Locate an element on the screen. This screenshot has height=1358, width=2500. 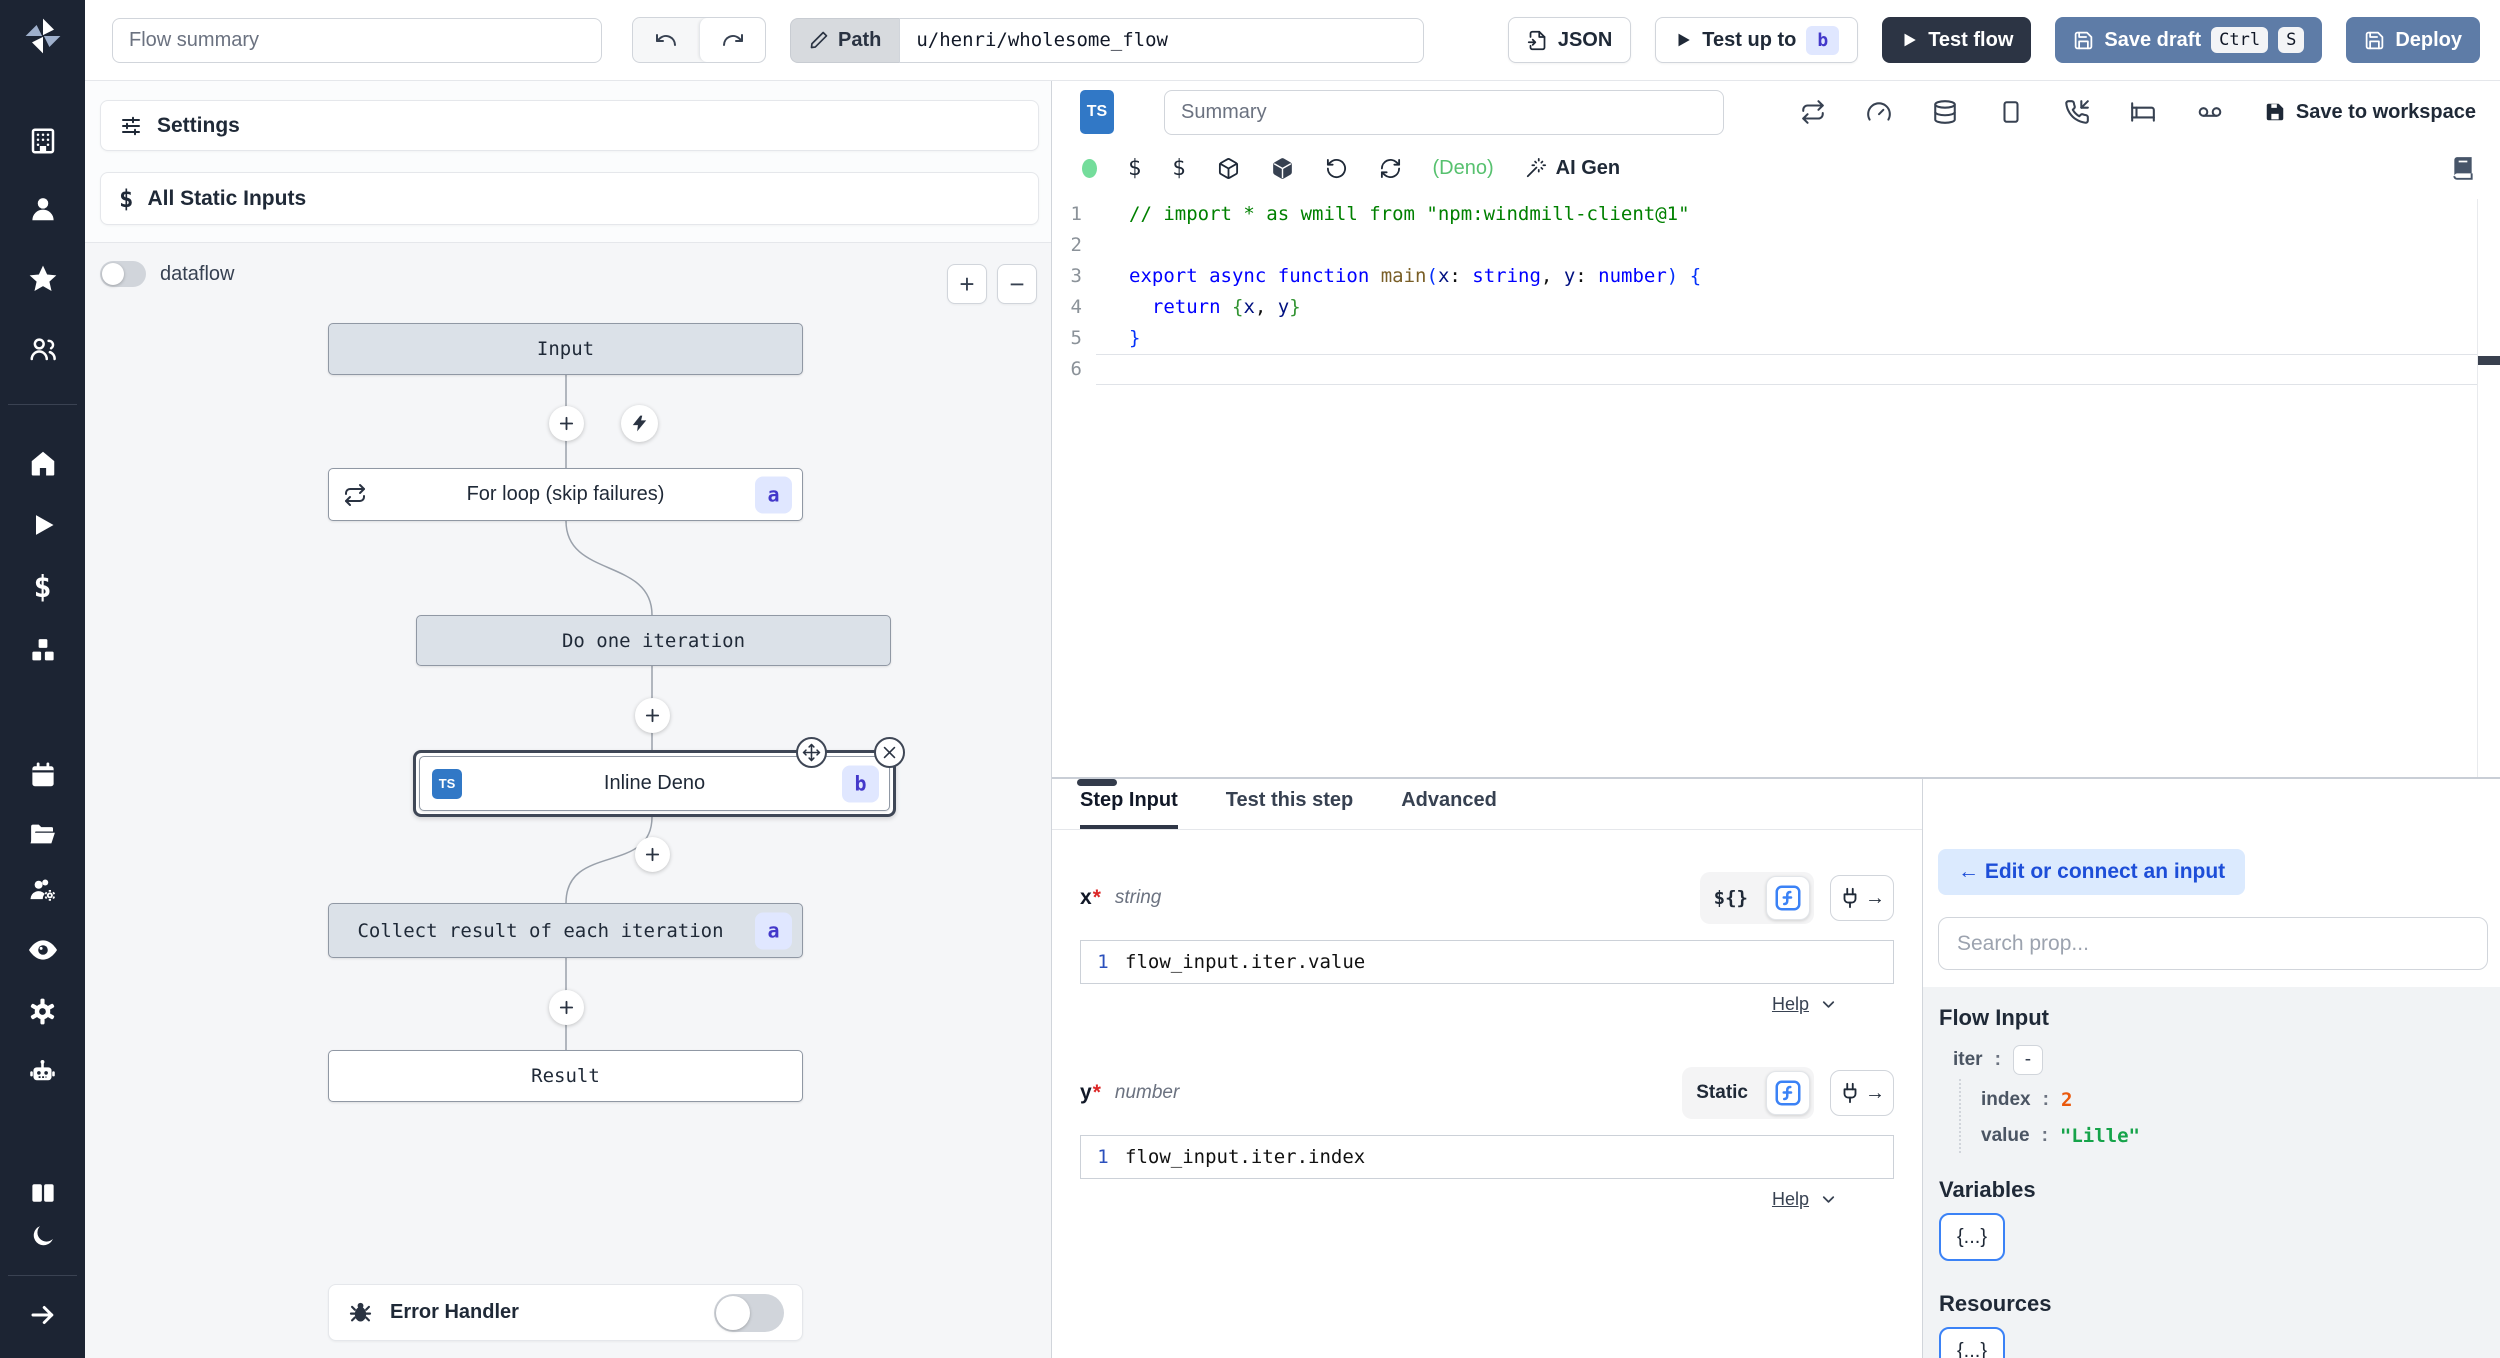
calendar-icon is located at coordinates (43, 775).